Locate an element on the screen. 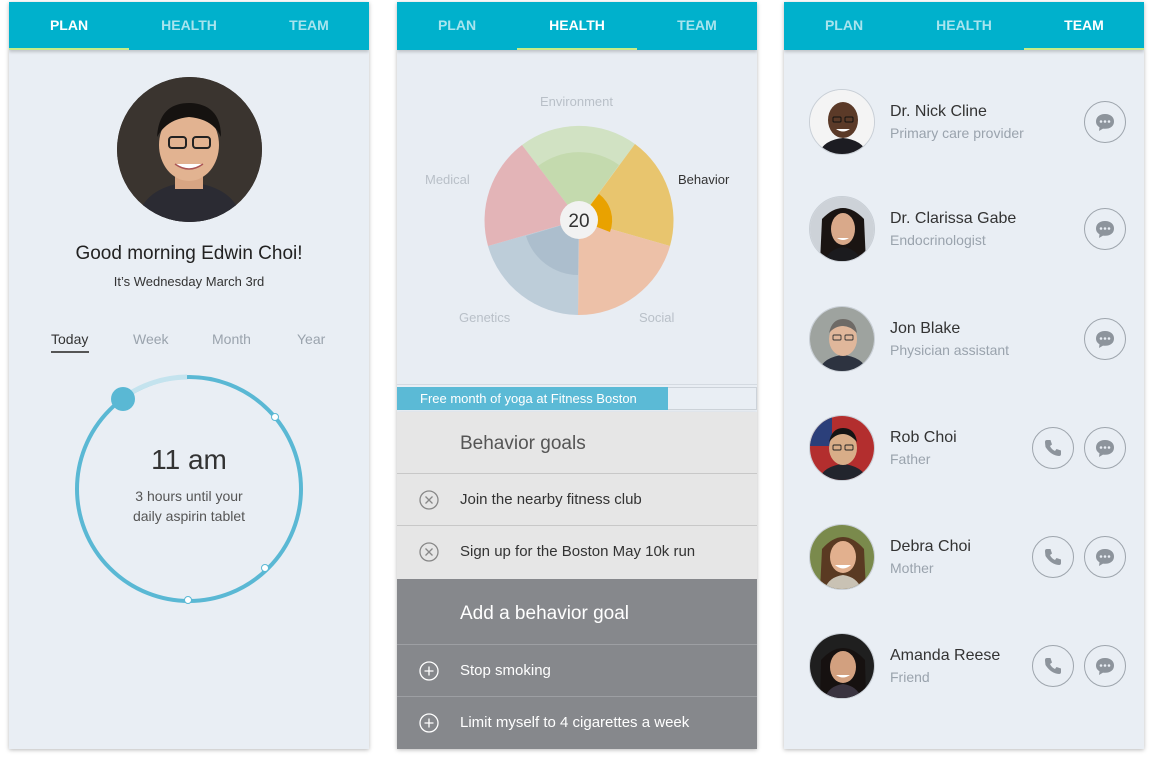 Image resolution: width=1154 pixels, height=761 pixels. wheel-label-environment: Environment is located at coordinates (576, 101).